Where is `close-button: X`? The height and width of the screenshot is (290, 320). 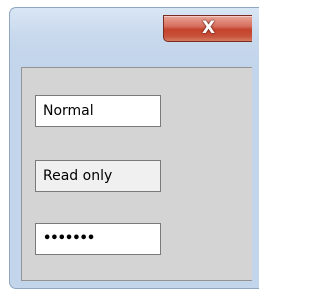
close-button: X is located at coordinates (207, 28).